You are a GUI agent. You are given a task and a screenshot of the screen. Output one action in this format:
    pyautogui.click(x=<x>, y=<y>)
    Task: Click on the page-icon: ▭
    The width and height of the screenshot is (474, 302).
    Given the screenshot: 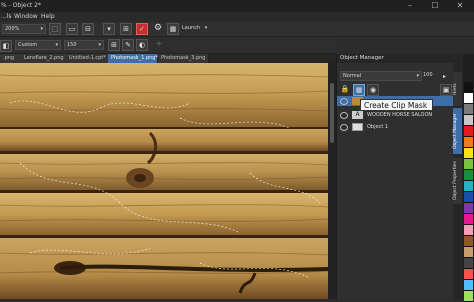 What is the action you would take?
    pyautogui.click(x=72, y=29)
    